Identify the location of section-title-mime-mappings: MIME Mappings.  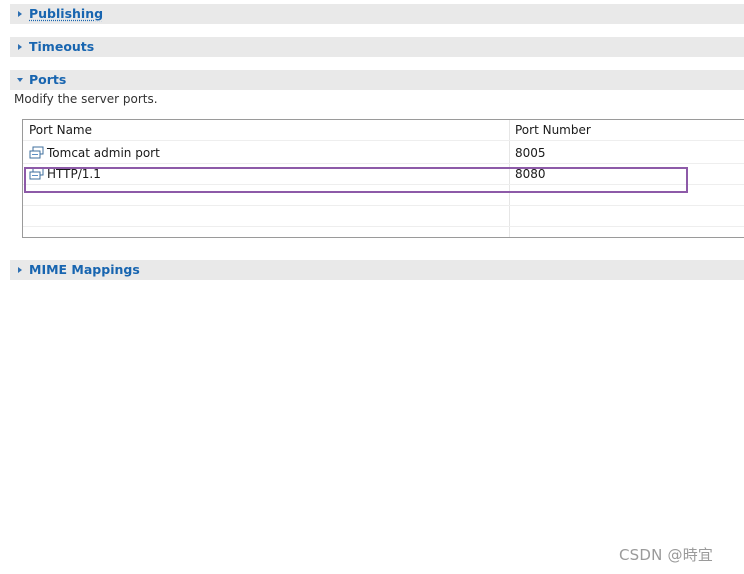
(84, 270).